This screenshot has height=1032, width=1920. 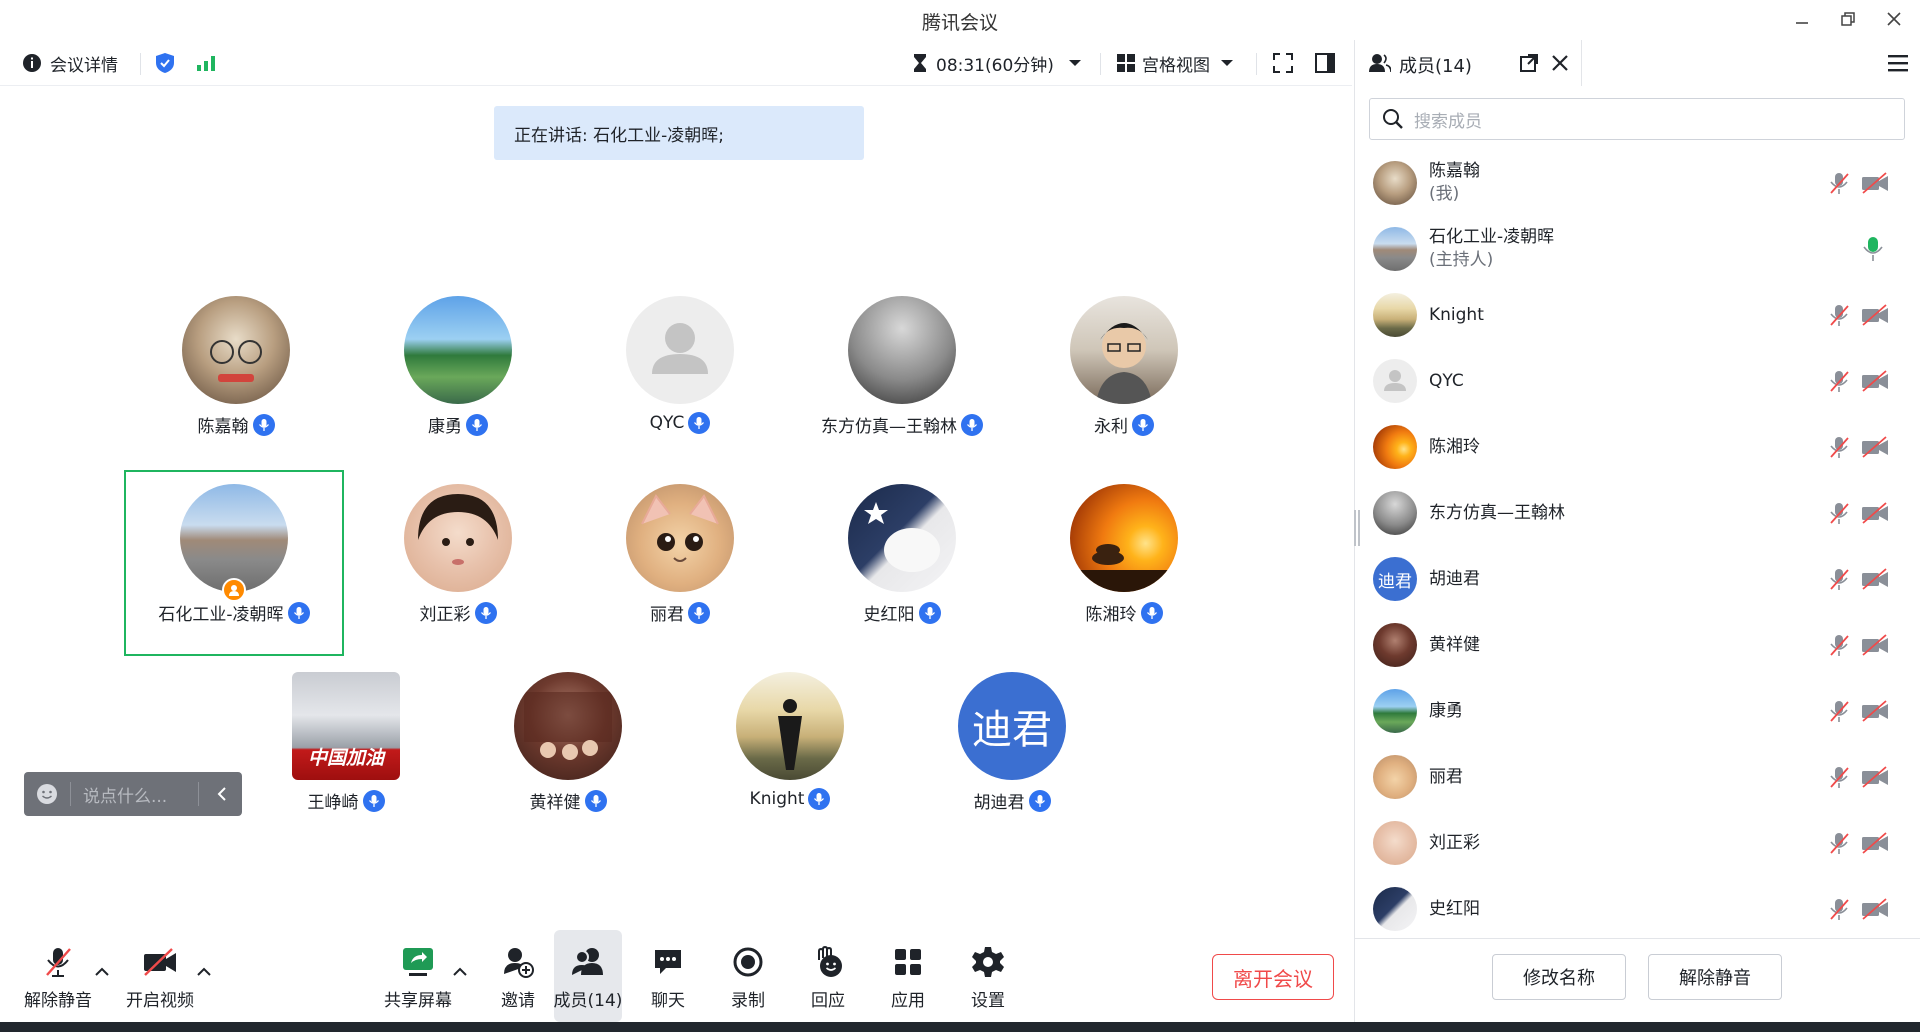 I want to click on popout-icon, so click(x=1529, y=63).